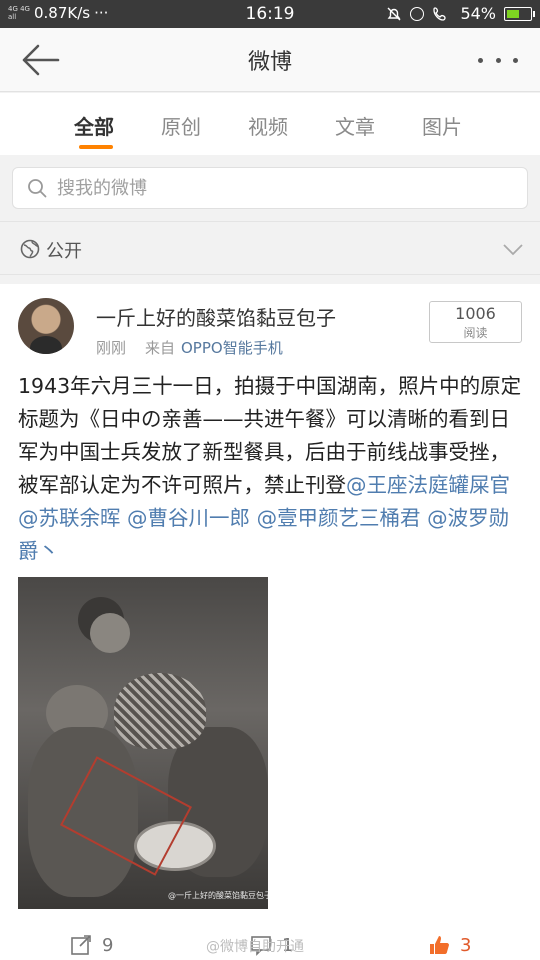  Describe the element at coordinates (439, 945) in the screenshot. I see `thumbs-up-icon` at that location.